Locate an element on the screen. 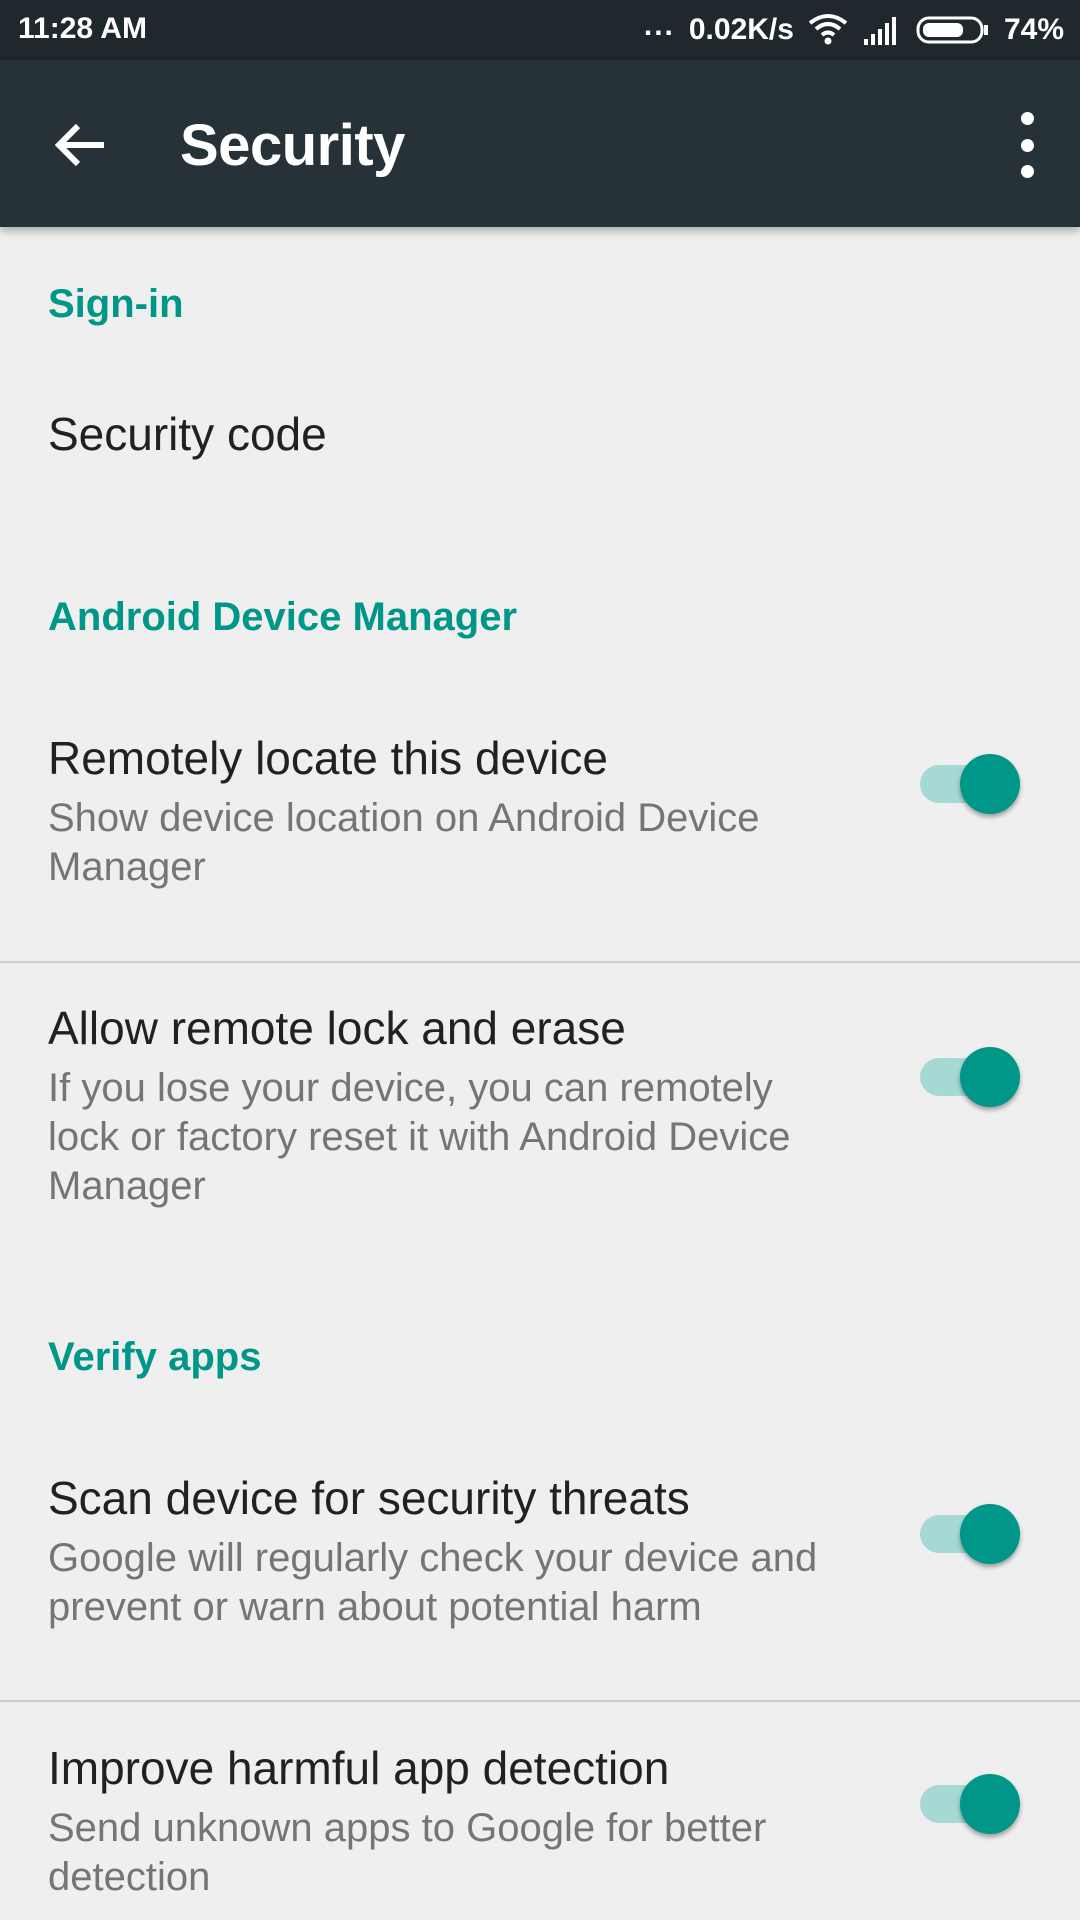 This screenshot has width=1080, height=1920. scan-threats-toggle is located at coordinates (971, 1530).